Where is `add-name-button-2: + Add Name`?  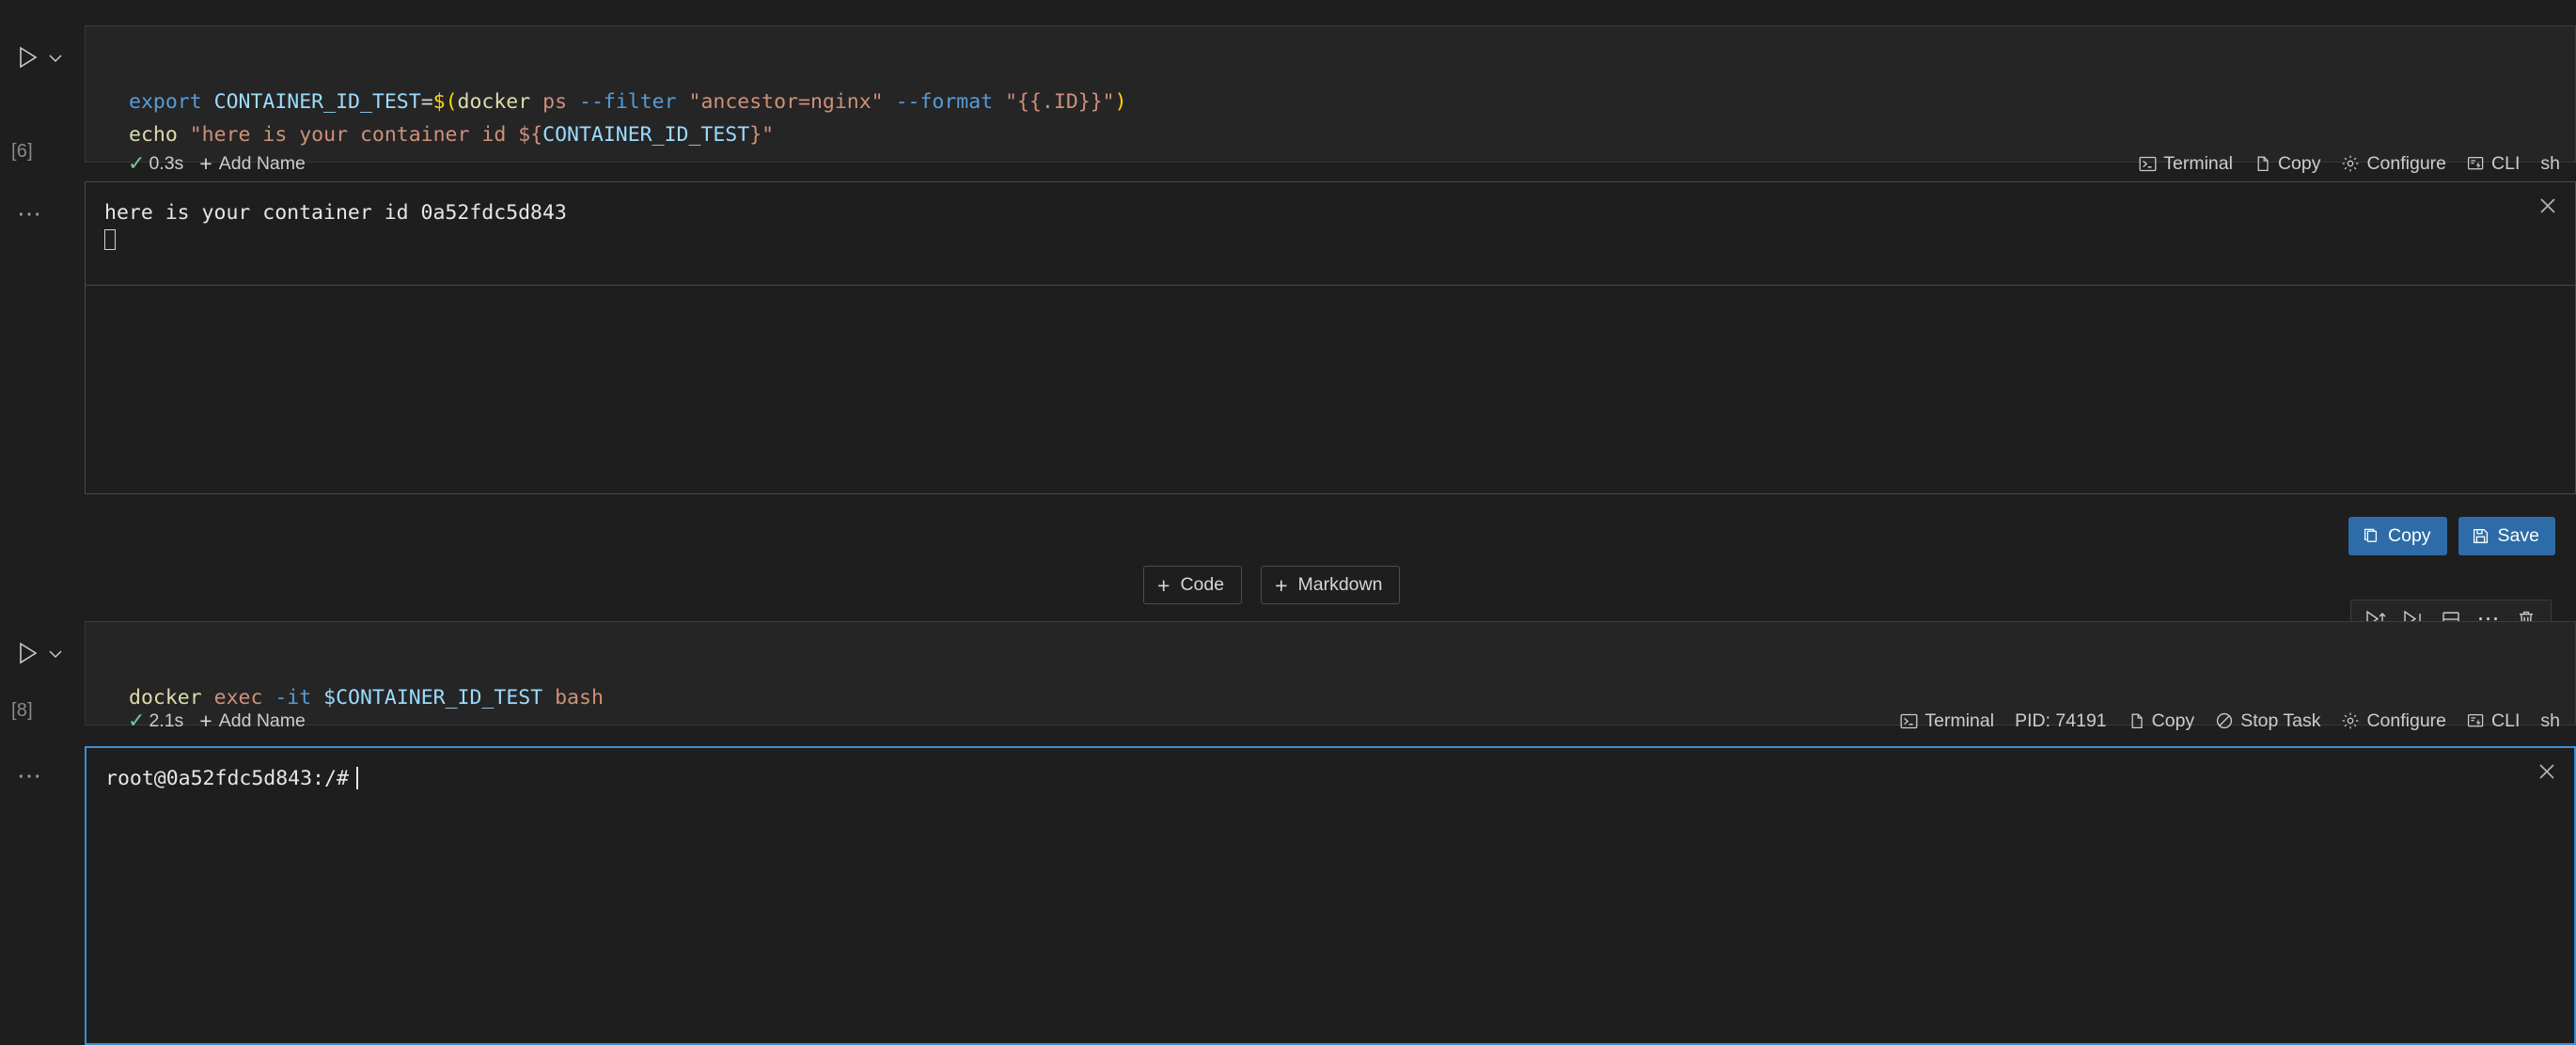
add-name-button-2: + Add Name is located at coordinates (253, 721).